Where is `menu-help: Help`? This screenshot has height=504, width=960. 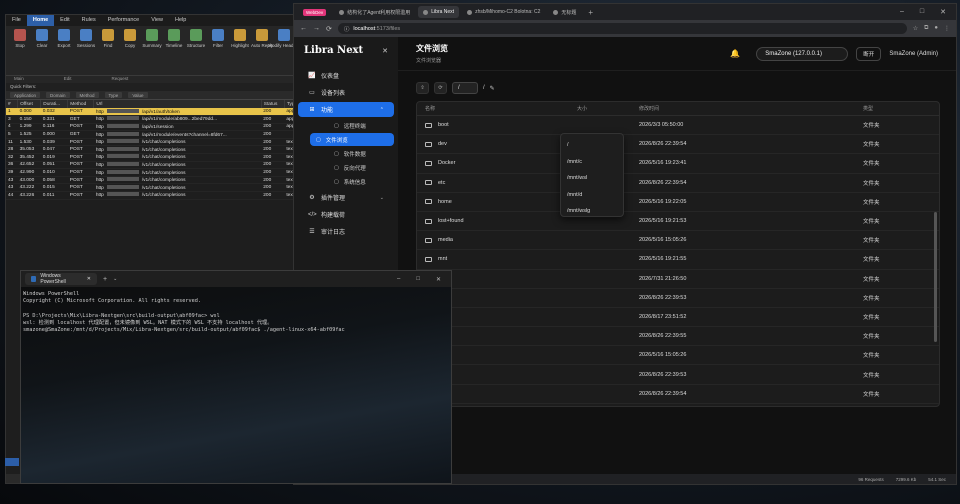 menu-help: Help is located at coordinates (180, 20).